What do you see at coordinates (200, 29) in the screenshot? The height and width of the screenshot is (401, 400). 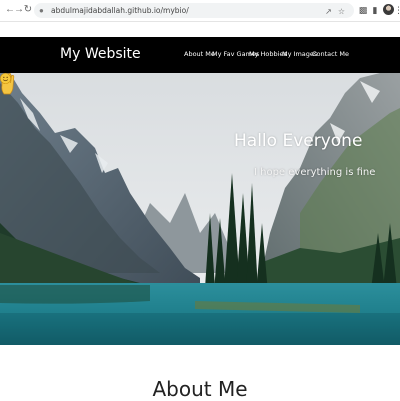 I see `page-top-gap` at bounding box center [200, 29].